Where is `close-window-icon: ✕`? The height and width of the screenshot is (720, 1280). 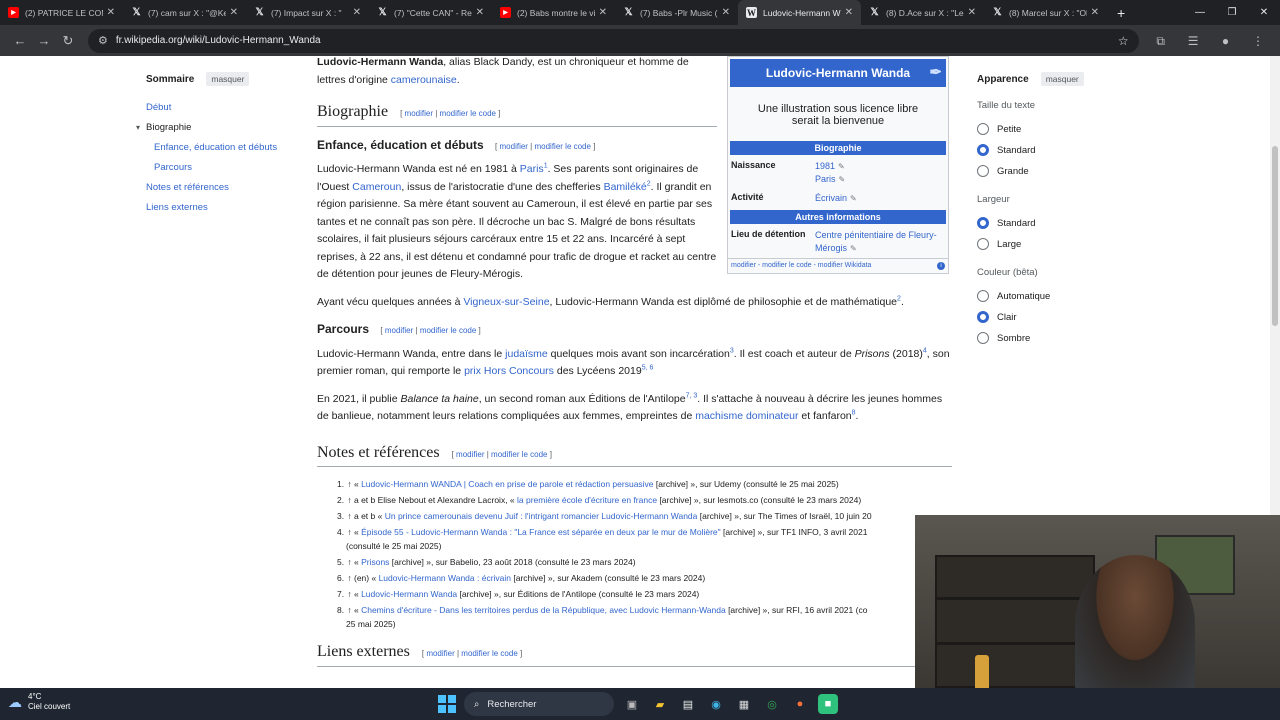
close-window-icon: ✕ is located at coordinates (1264, 12).